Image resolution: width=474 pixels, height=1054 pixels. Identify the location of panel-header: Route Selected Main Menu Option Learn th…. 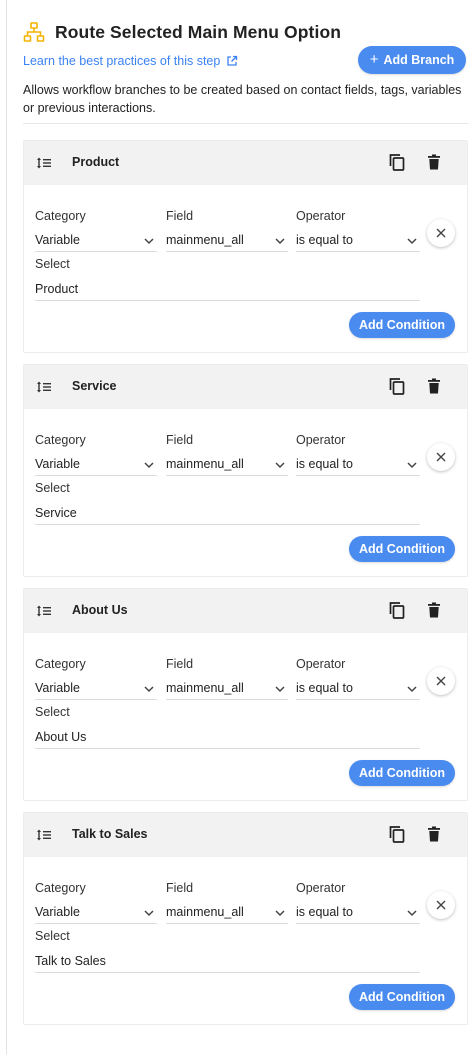
(244, 66).